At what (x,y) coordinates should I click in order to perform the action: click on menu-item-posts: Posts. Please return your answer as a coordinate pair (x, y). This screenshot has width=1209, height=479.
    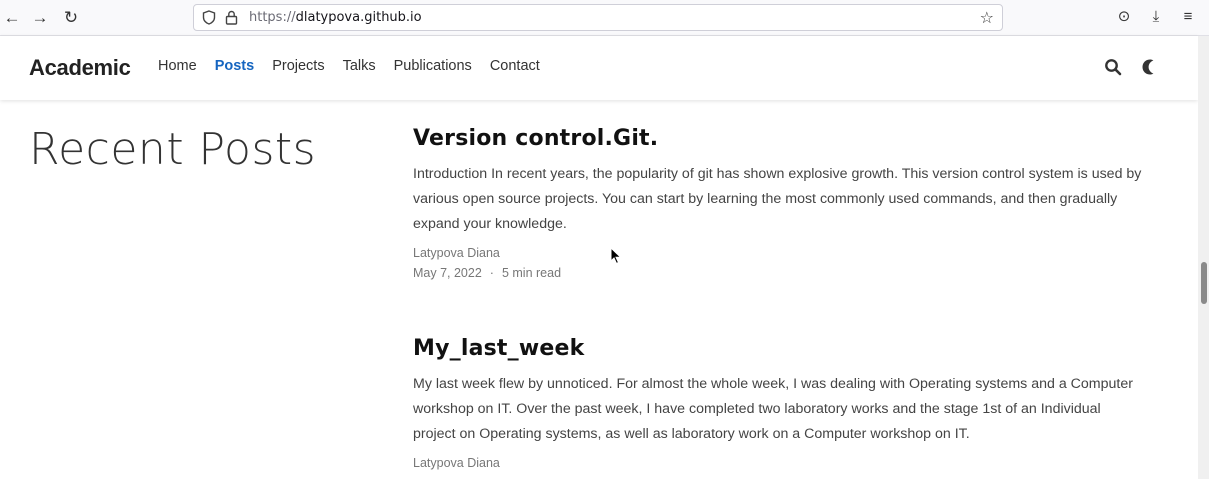
    Looking at the image, I should click on (235, 66).